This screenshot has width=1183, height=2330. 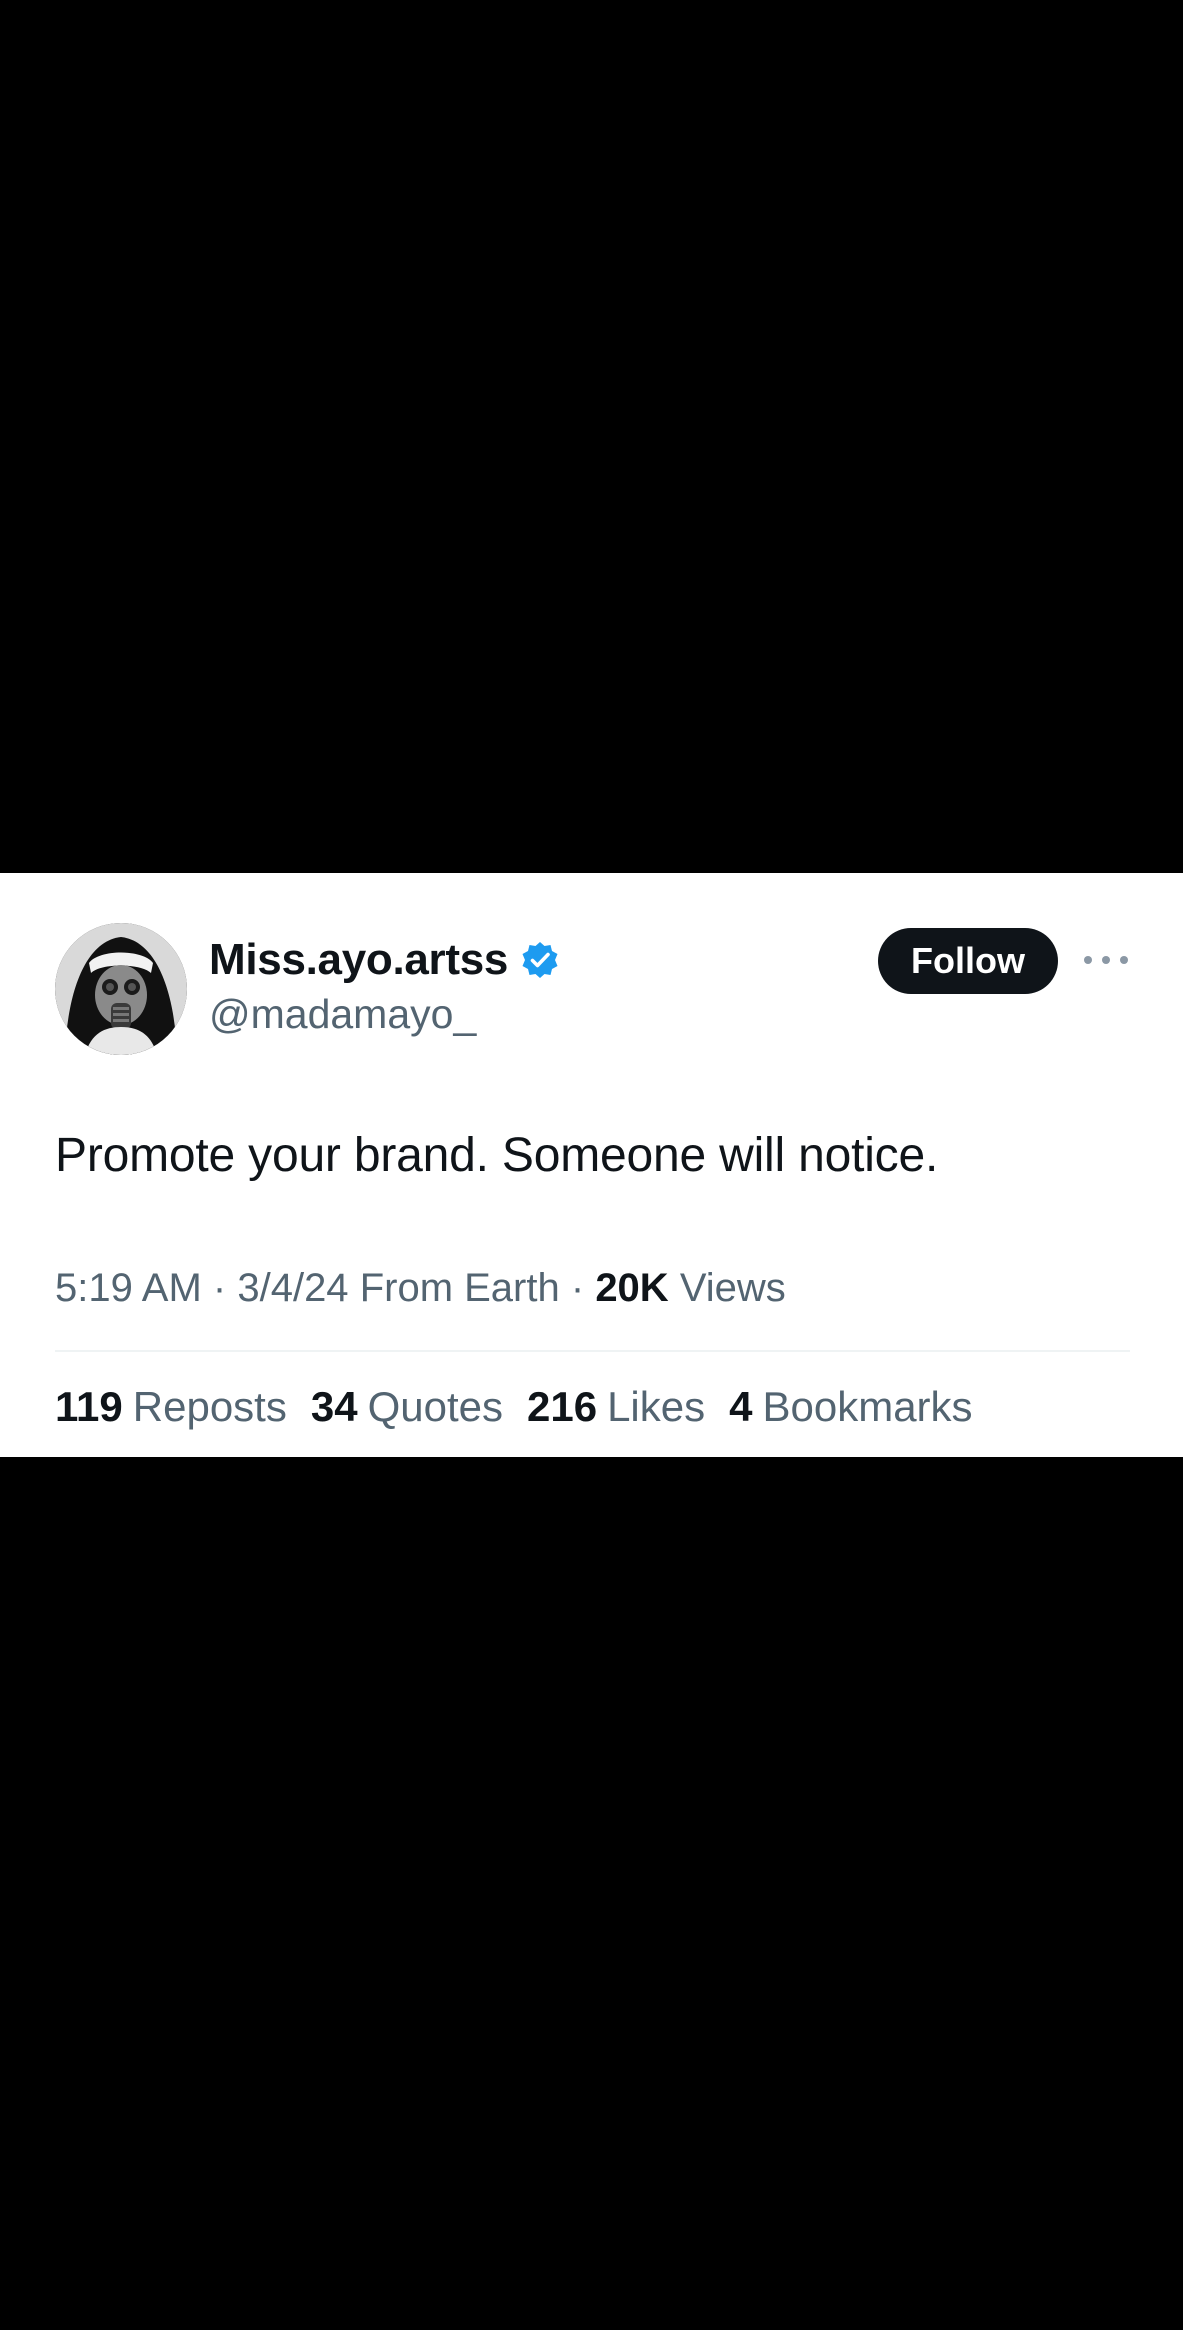 I want to click on quotes-count: 34, so click(x=334, y=1406).